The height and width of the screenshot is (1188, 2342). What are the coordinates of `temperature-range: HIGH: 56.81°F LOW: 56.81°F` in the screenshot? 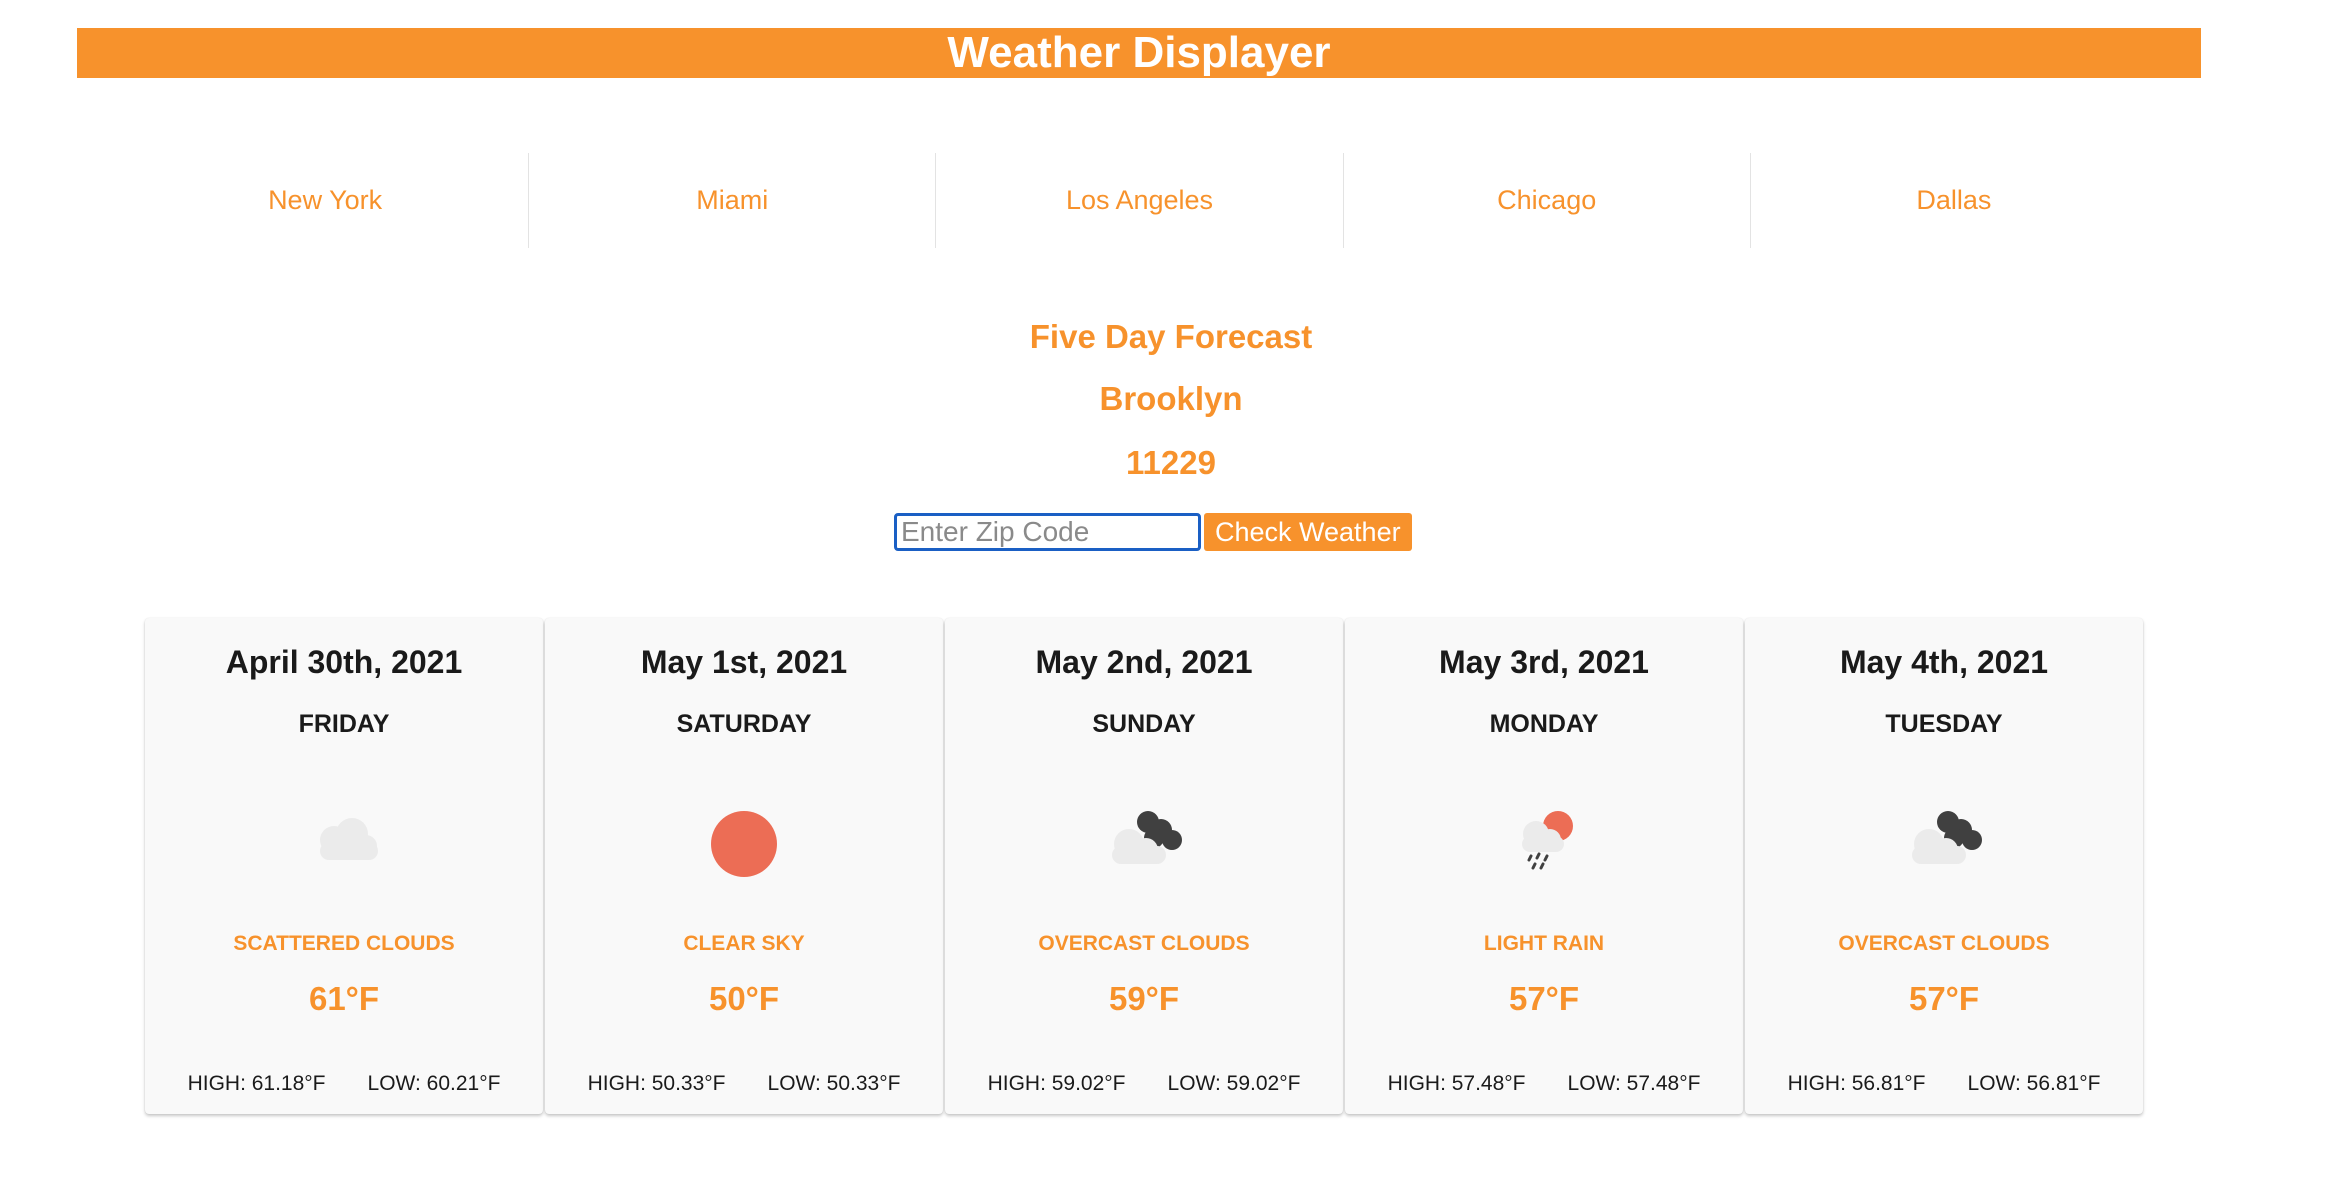 It's located at (1944, 1084).